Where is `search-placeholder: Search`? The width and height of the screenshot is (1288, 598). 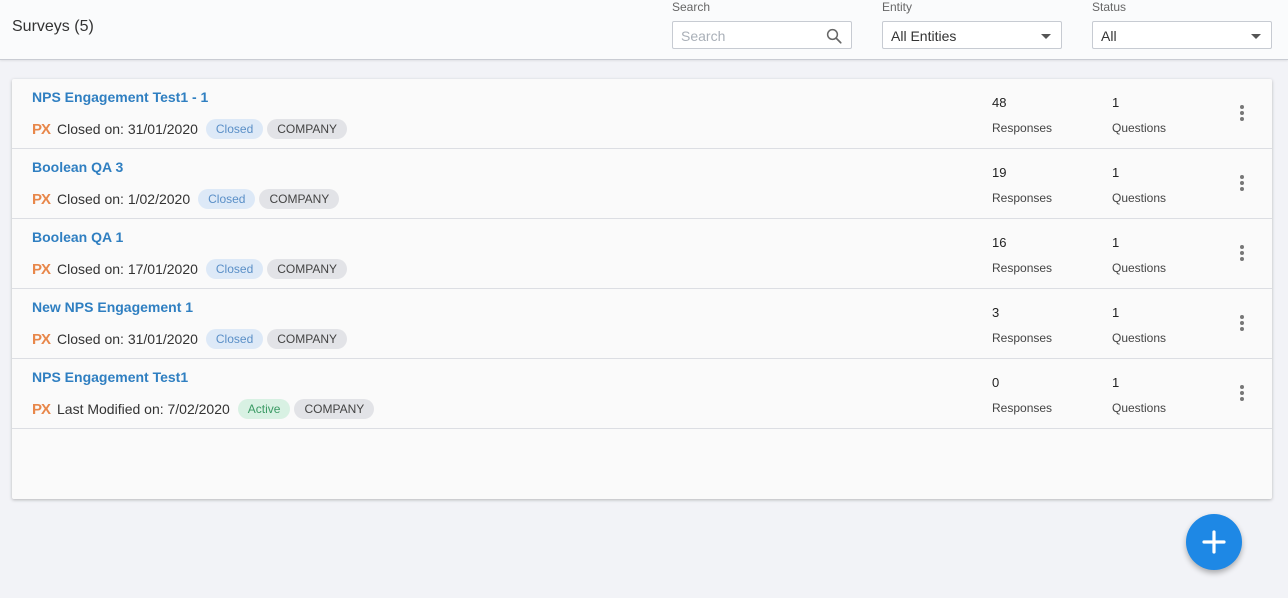
search-placeholder: Search is located at coordinates (703, 36).